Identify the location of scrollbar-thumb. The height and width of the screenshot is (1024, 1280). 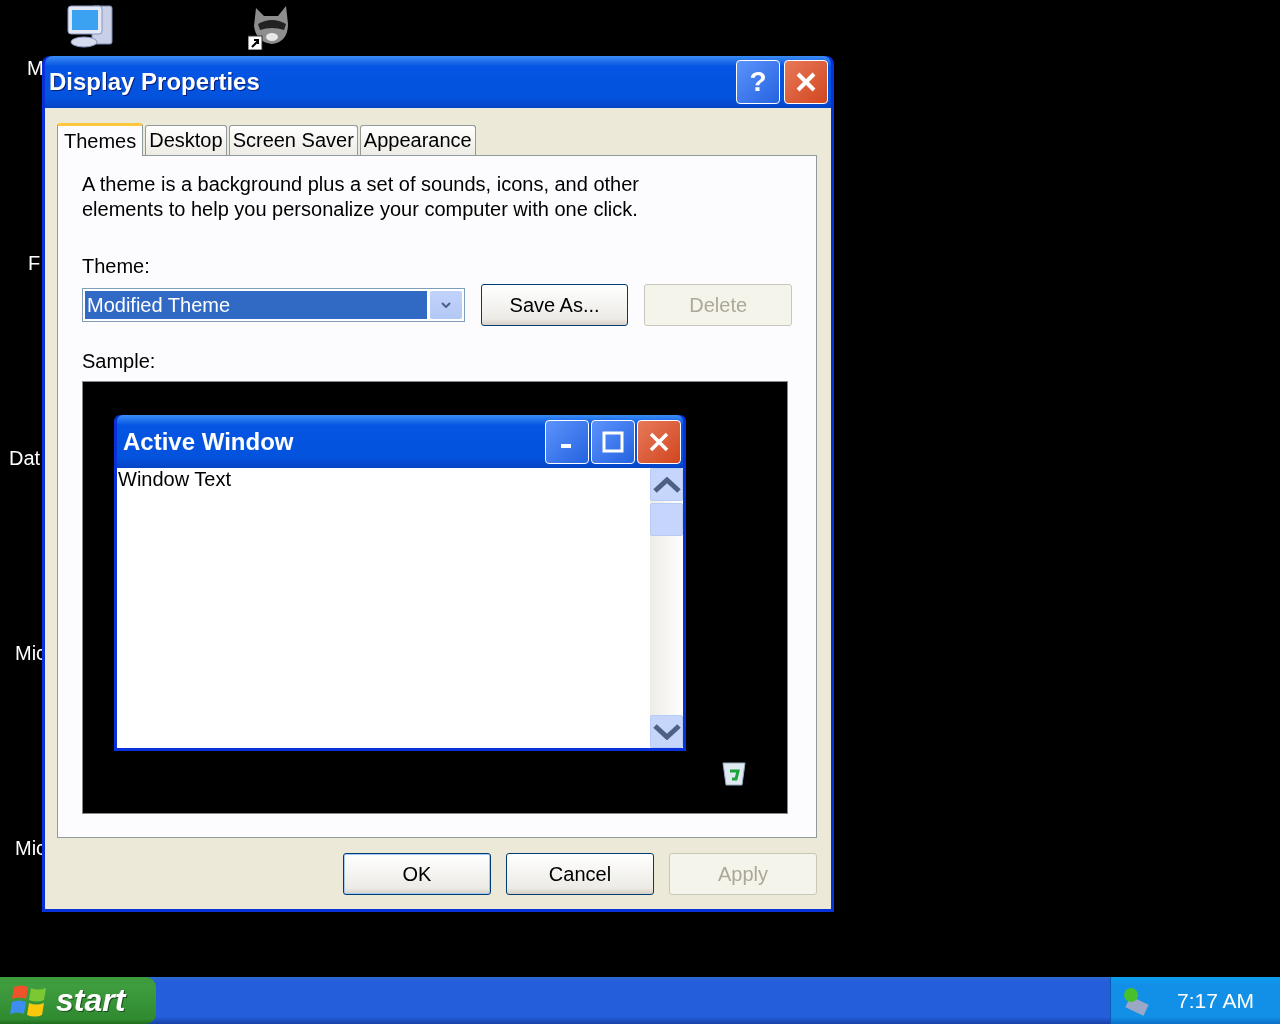
(666, 519).